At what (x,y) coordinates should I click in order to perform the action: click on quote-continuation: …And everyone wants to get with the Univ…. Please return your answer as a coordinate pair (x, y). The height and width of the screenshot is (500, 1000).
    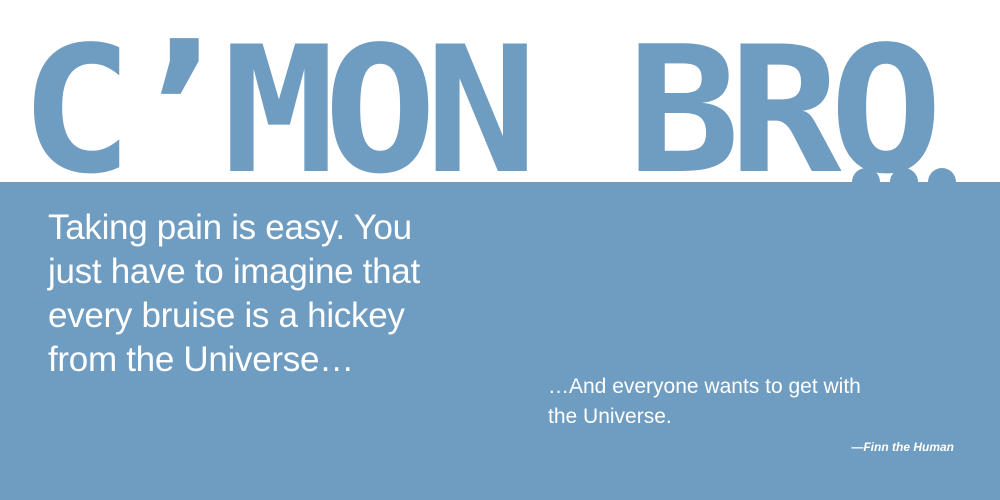
    Looking at the image, I should click on (738, 402).